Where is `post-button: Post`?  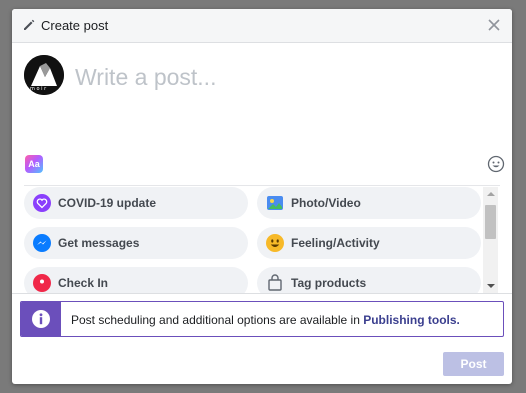 post-button: Post is located at coordinates (473, 364).